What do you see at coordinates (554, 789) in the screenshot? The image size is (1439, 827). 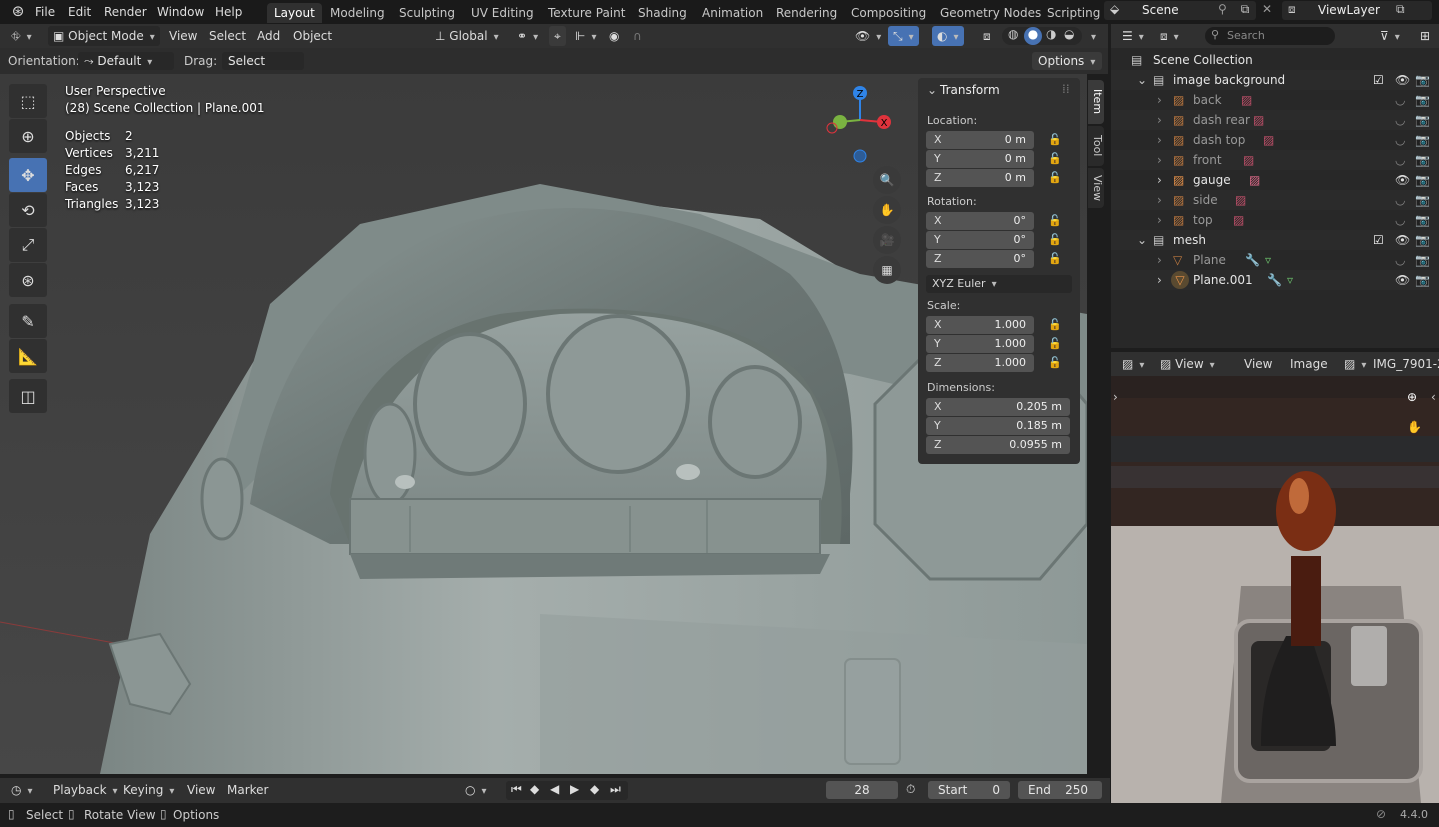 I see `play-reverse-icon: ◀` at bounding box center [554, 789].